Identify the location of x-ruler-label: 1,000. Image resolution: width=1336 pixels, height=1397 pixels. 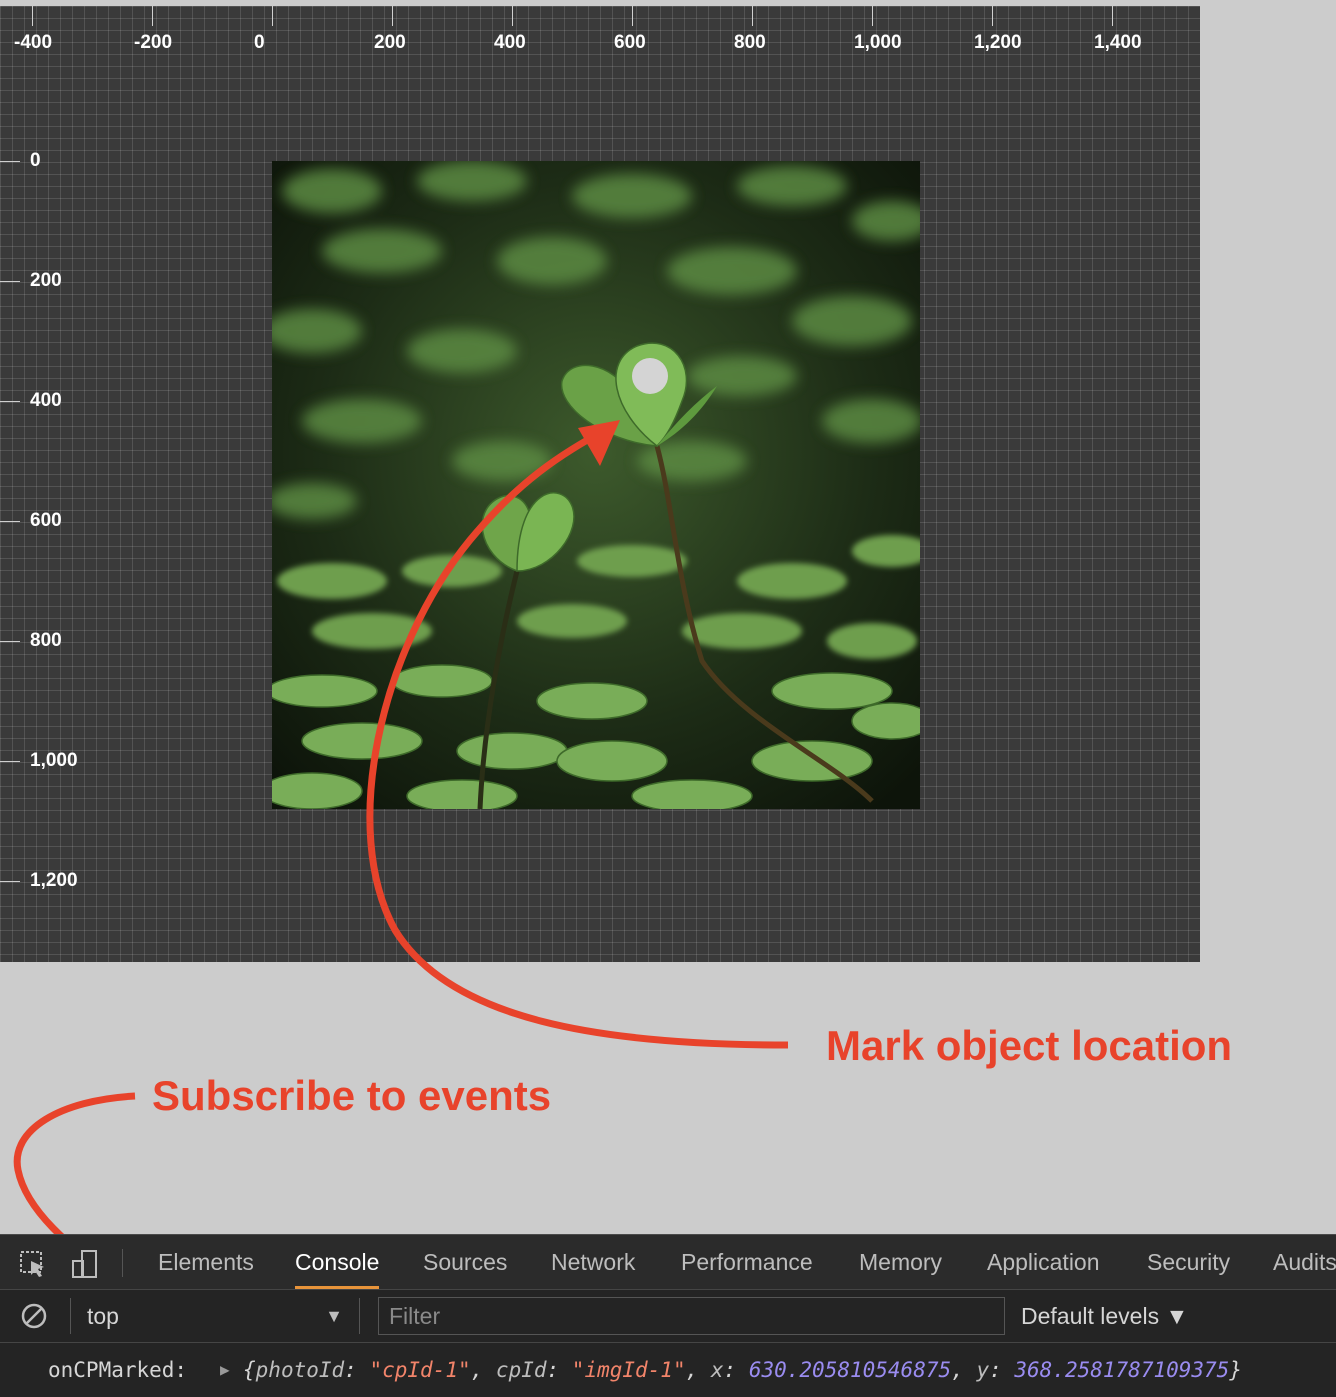
(878, 42).